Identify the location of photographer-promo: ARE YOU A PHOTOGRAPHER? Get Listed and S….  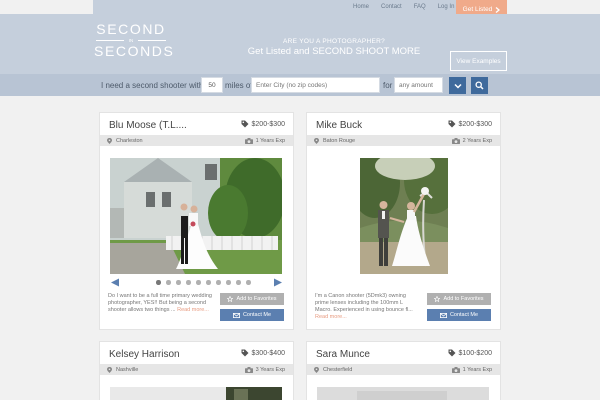
(334, 47).